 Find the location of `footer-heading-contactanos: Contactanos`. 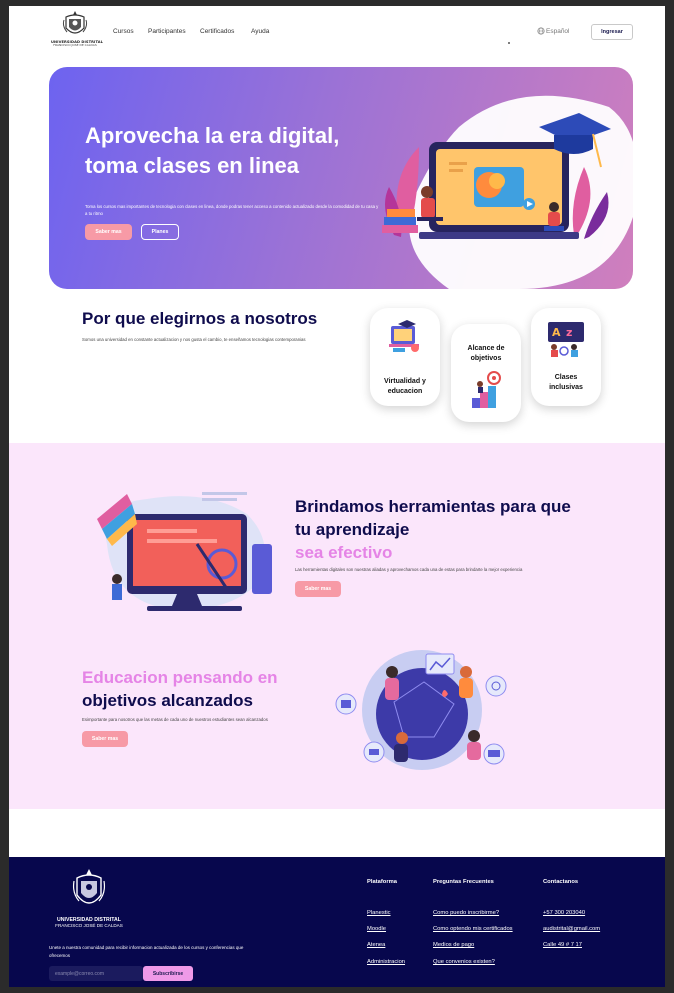

footer-heading-contactanos: Contactanos is located at coordinates (561, 882).